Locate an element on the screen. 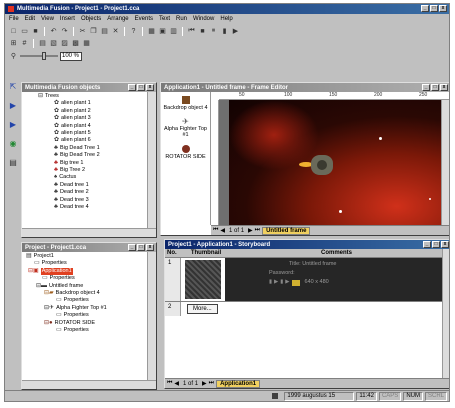  grid-icon: # is located at coordinates (24, 43).